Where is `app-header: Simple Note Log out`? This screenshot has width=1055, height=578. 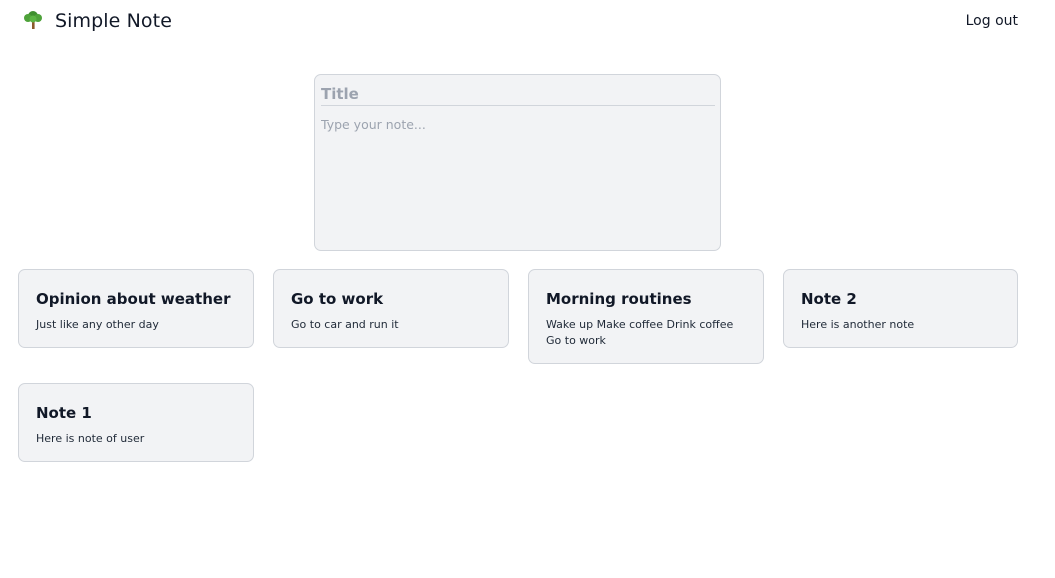
app-header: Simple Note Log out is located at coordinates (527, 23).